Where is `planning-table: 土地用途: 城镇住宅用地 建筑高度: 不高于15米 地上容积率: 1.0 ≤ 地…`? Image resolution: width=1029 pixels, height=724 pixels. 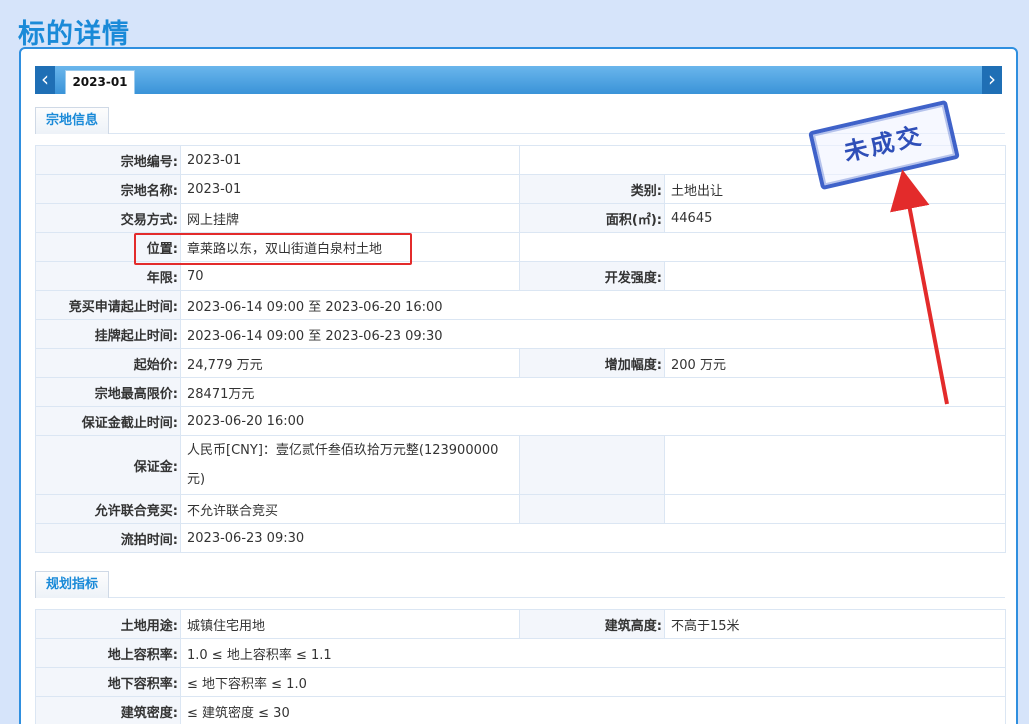
planning-table: 土地用途: 城镇住宅用地 建筑高度: 不高于15米 地上容积率: 1.0 ≤ 地… is located at coordinates (520, 666).